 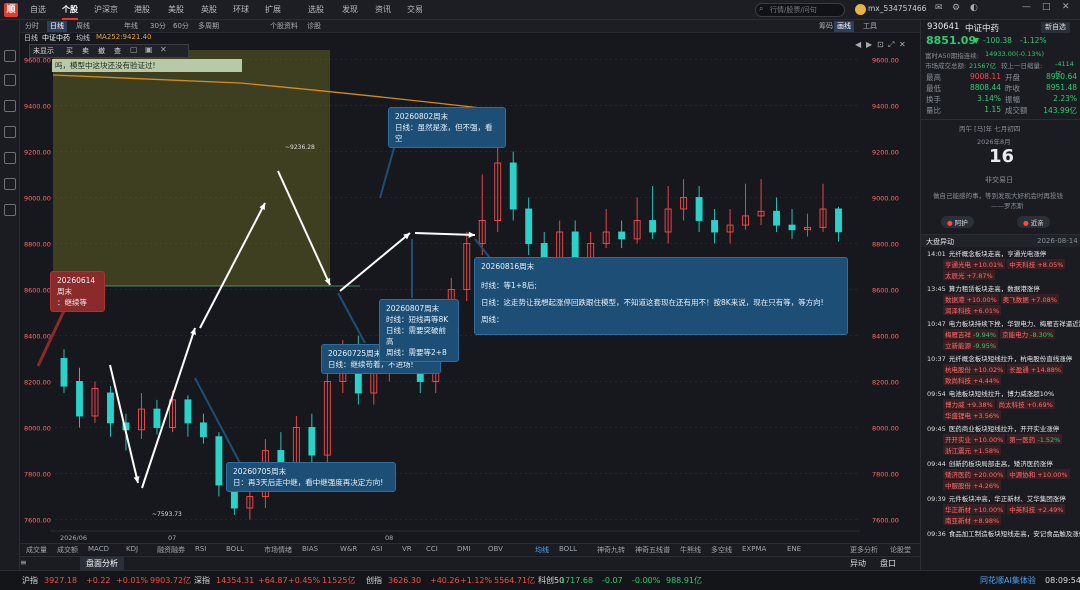 I want to click on stock-tag: 开开实业 +10.00%, so click(x=974, y=439).